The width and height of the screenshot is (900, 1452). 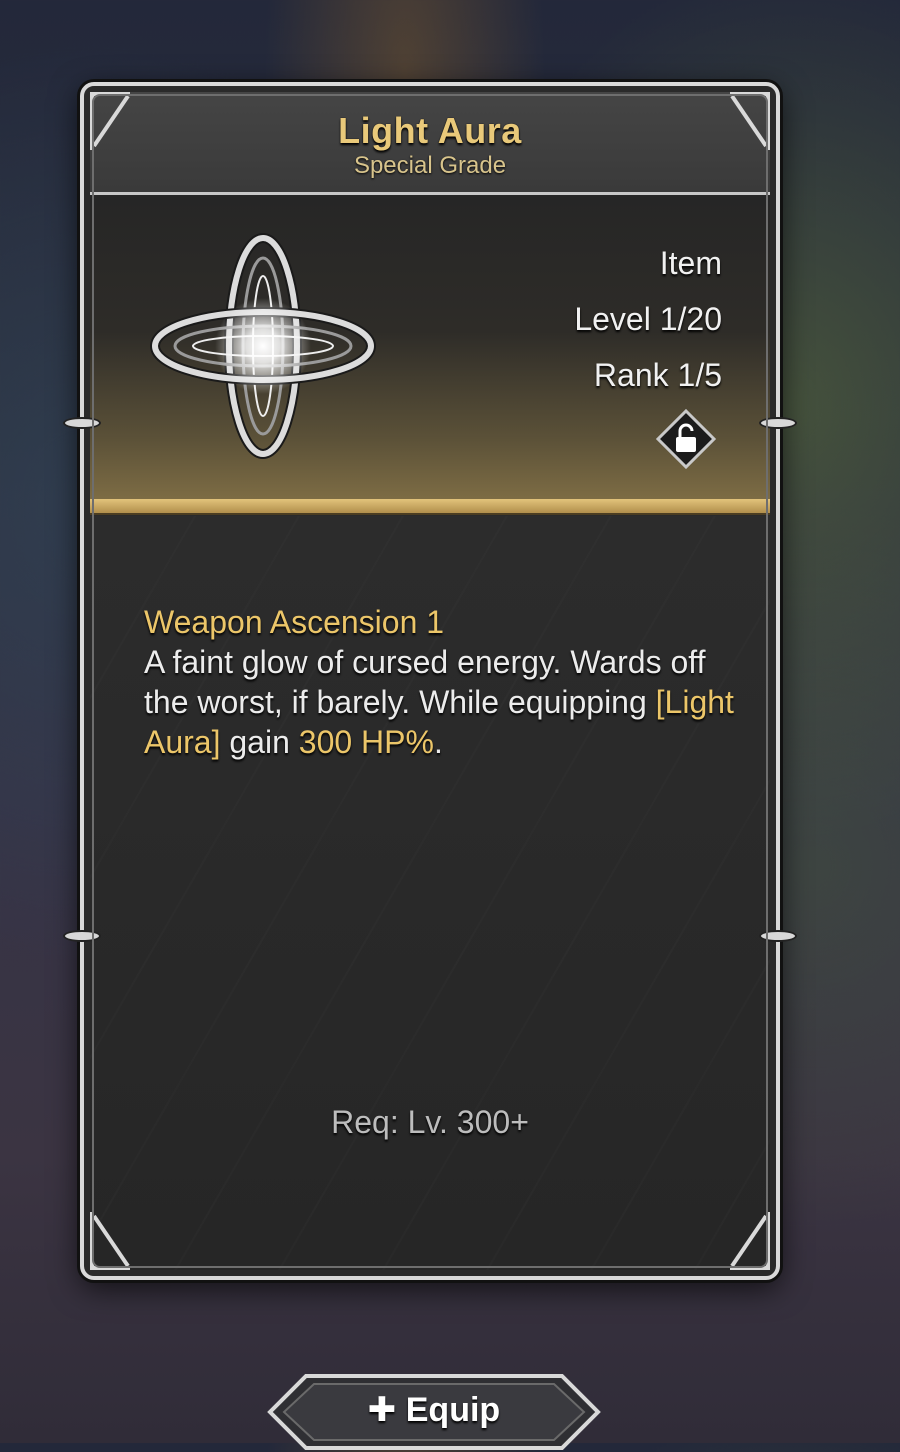 I want to click on card-header: Light Aura Special Grade, so click(x=430, y=143).